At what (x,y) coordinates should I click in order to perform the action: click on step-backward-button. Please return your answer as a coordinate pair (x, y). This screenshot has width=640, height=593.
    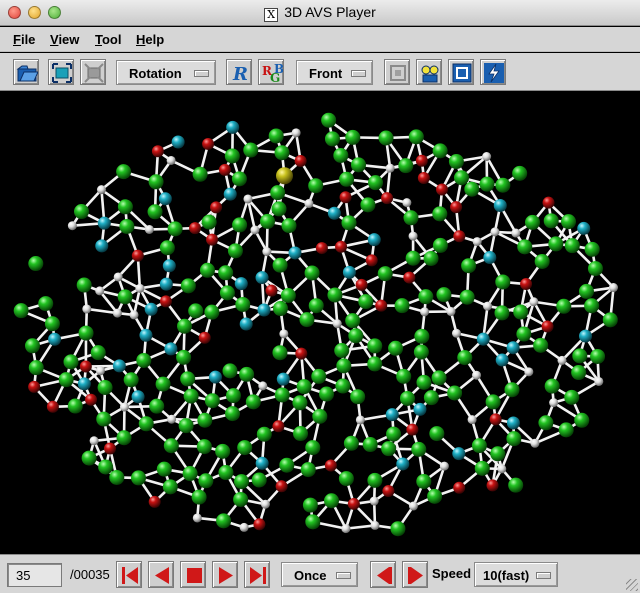
    Looking at the image, I should click on (383, 574).